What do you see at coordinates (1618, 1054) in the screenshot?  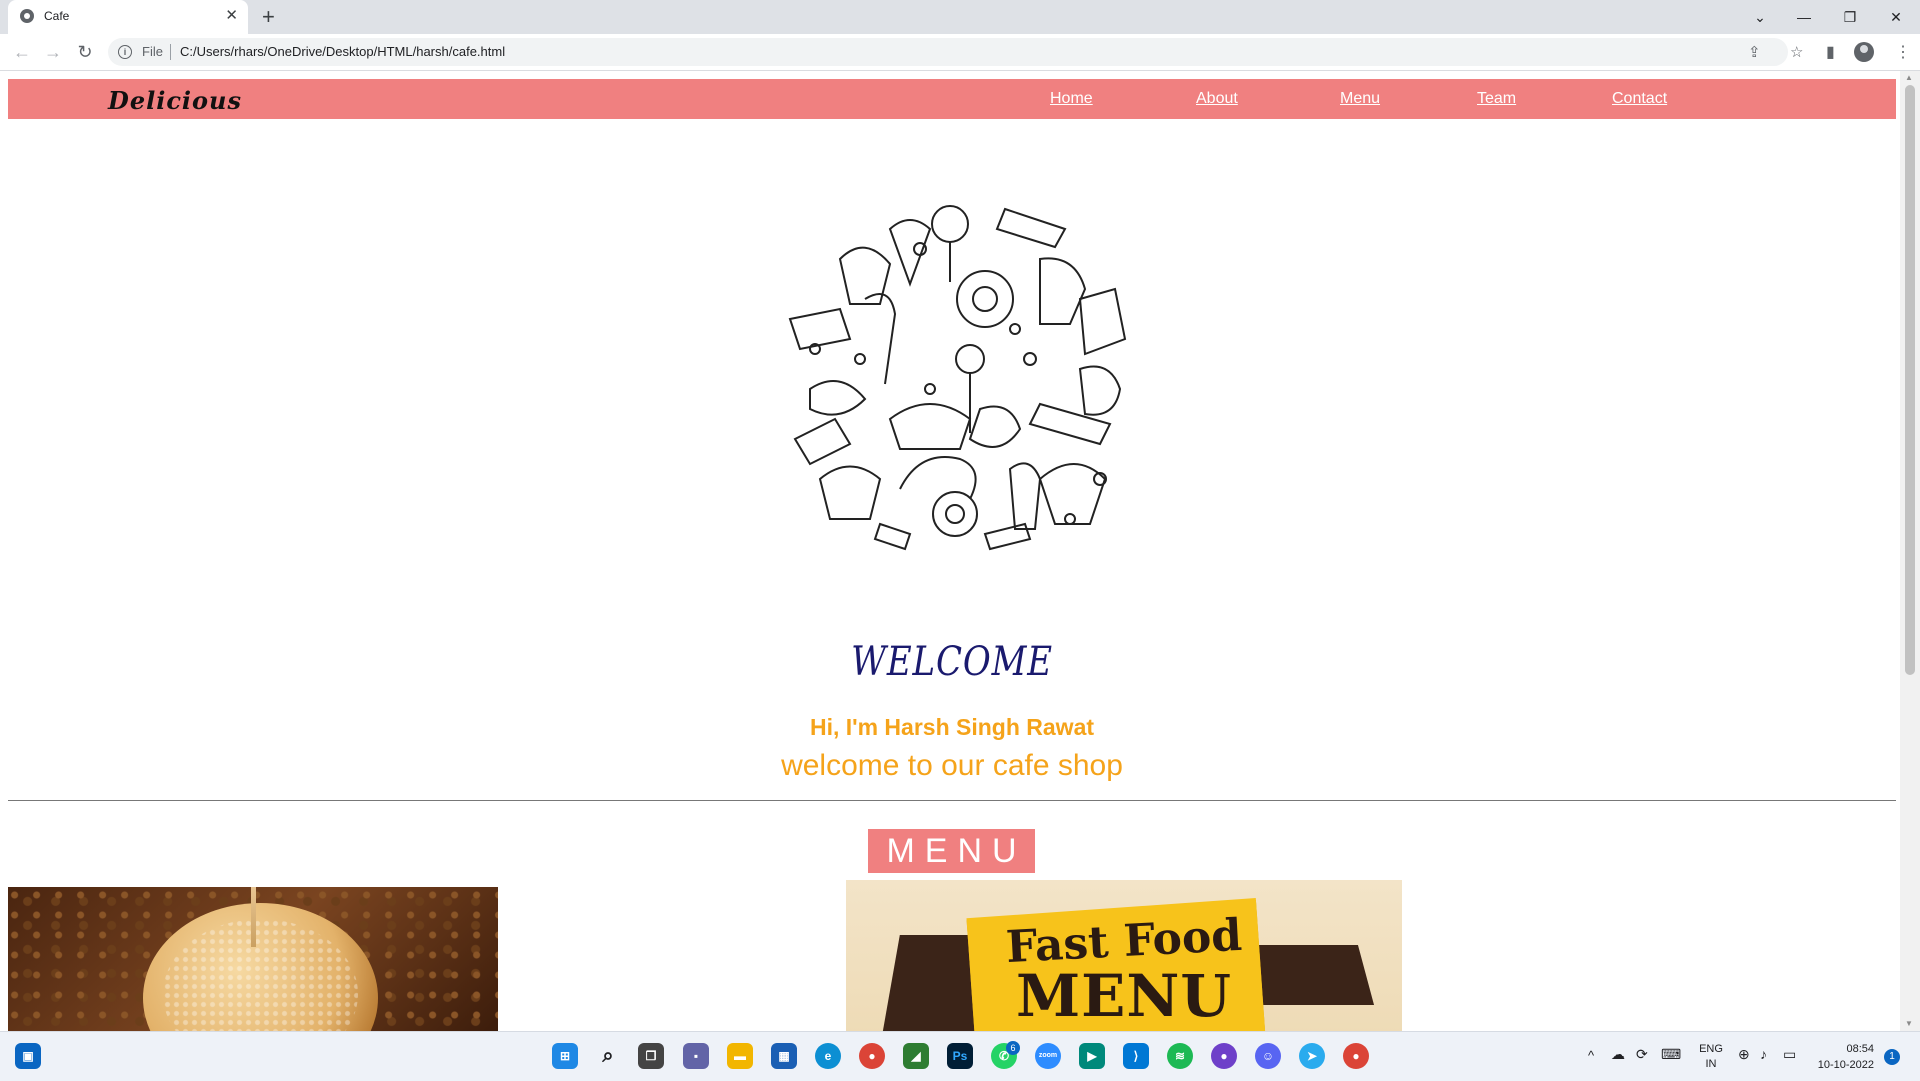 I see `onedrive-icon: ☁` at bounding box center [1618, 1054].